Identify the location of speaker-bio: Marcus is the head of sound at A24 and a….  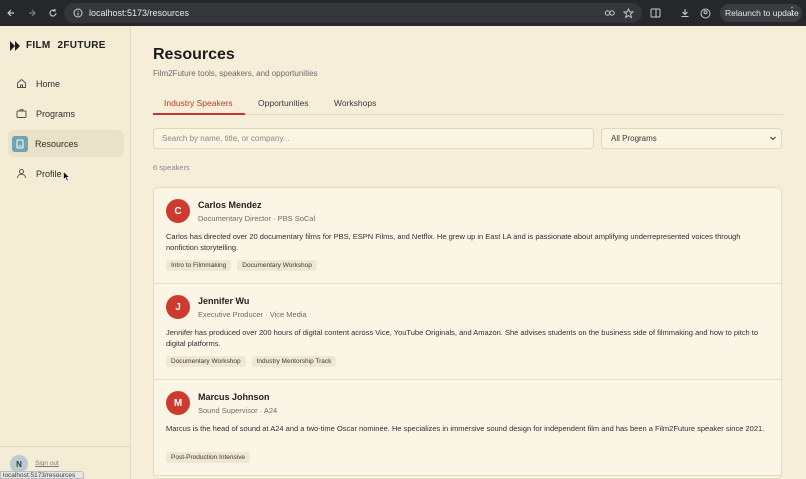
(465, 428).